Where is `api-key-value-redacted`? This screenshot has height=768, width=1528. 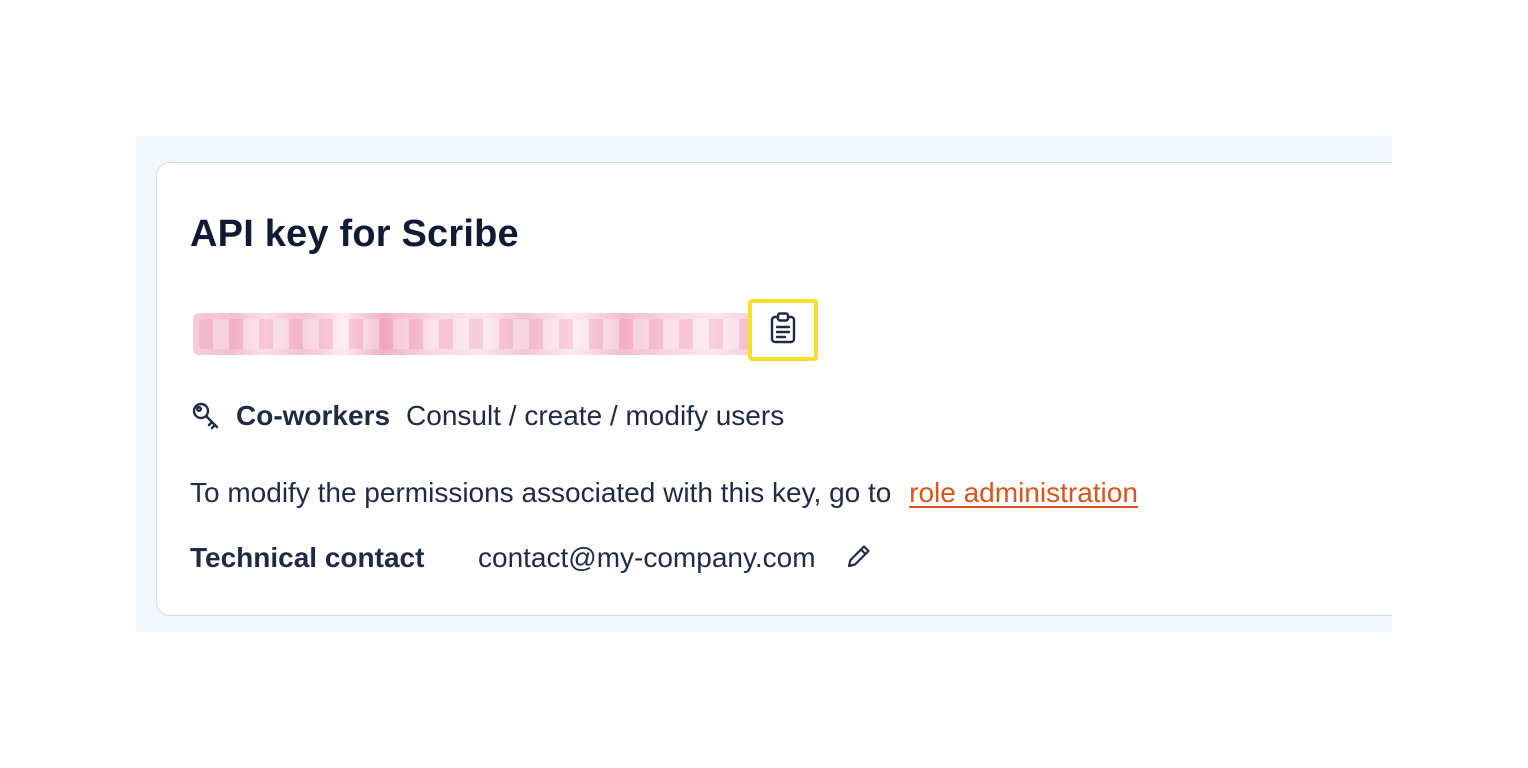
api-key-value-redacted is located at coordinates (479, 334).